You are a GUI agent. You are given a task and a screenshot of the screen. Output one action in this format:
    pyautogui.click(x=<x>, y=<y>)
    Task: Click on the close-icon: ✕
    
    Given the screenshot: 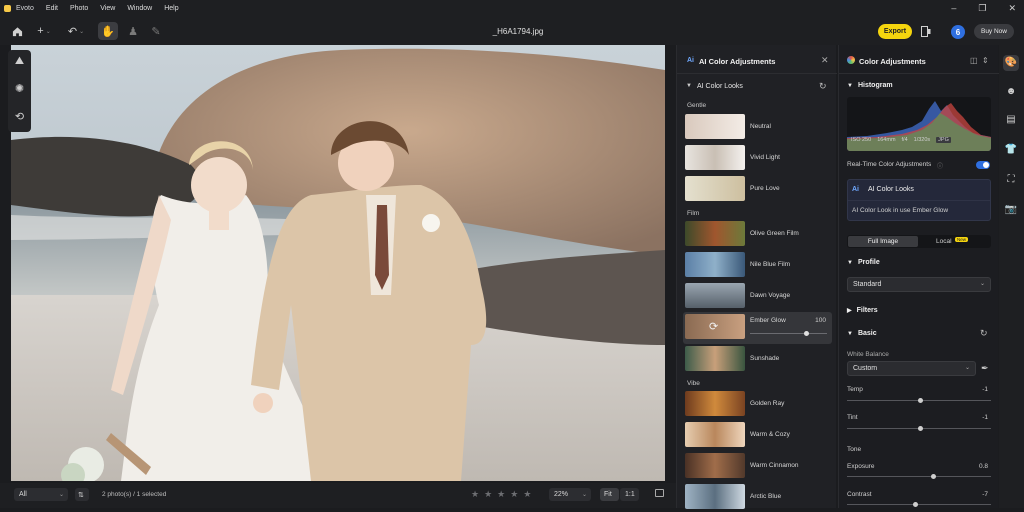 What is the action you would take?
    pyautogui.click(x=825, y=60)
    